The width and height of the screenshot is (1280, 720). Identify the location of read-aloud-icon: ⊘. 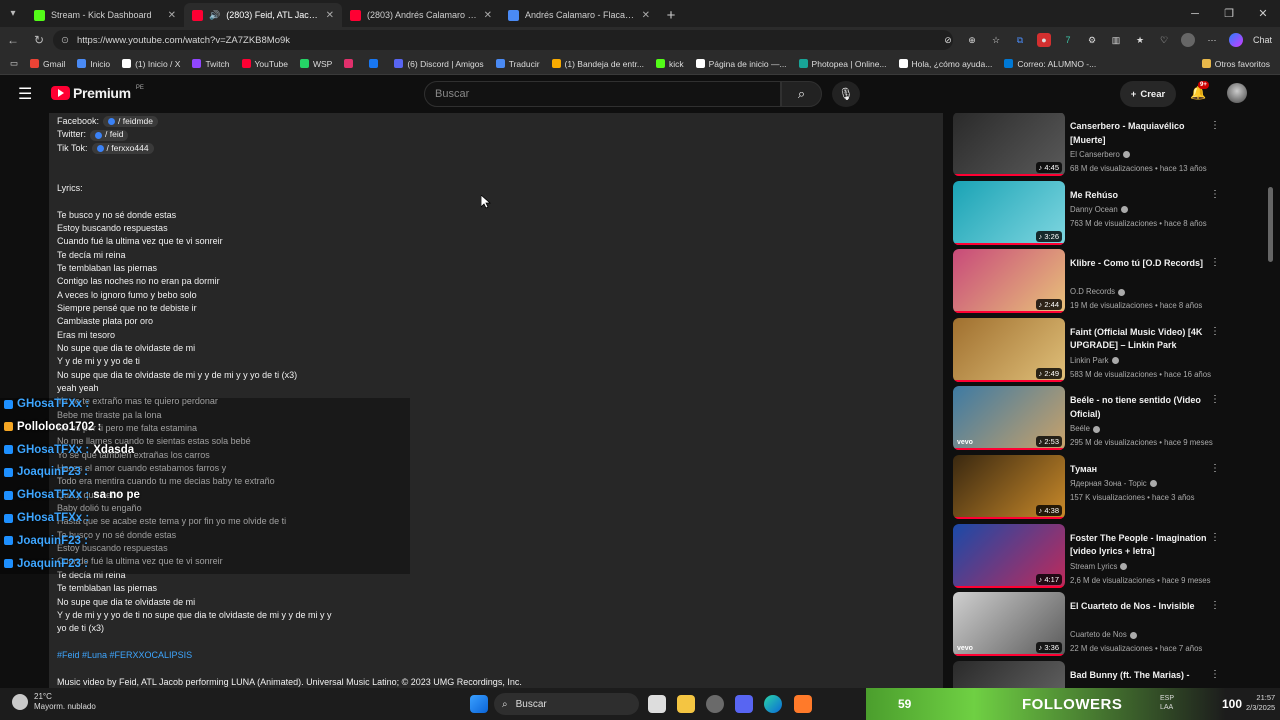
(948, 40).